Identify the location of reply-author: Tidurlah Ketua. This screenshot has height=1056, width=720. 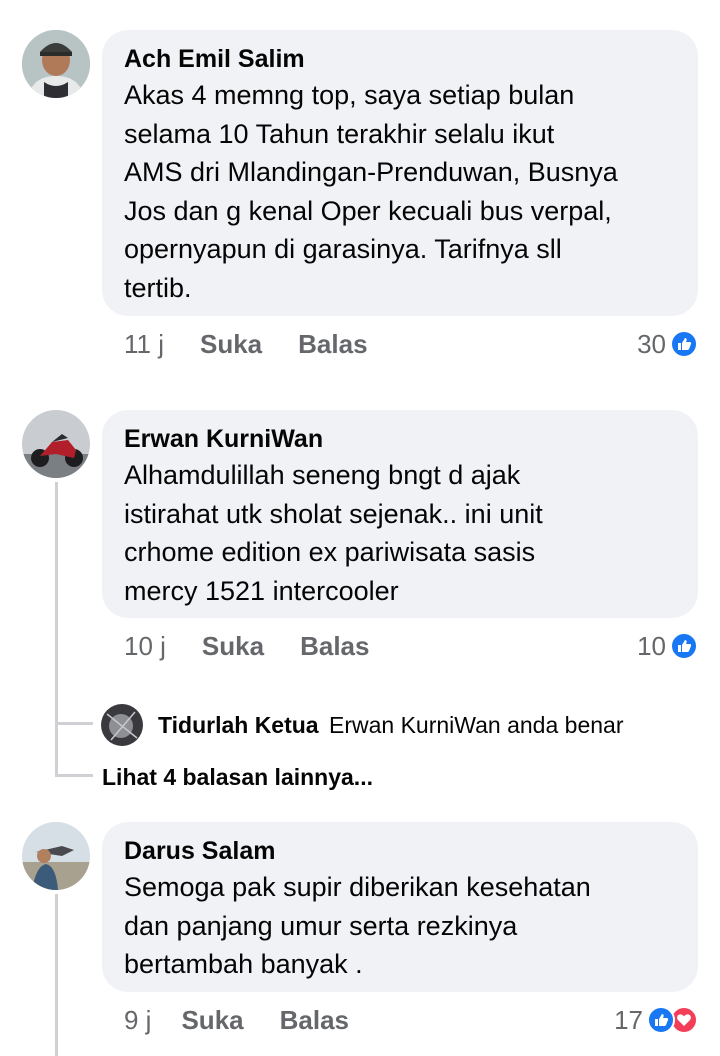
(238, 725).